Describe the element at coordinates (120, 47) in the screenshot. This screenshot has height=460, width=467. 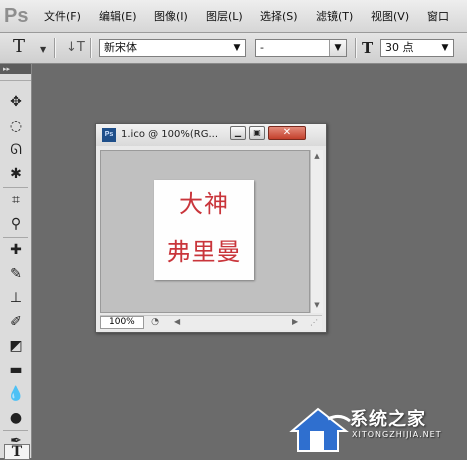
I see `font-family-value: 新宋体` at that location.